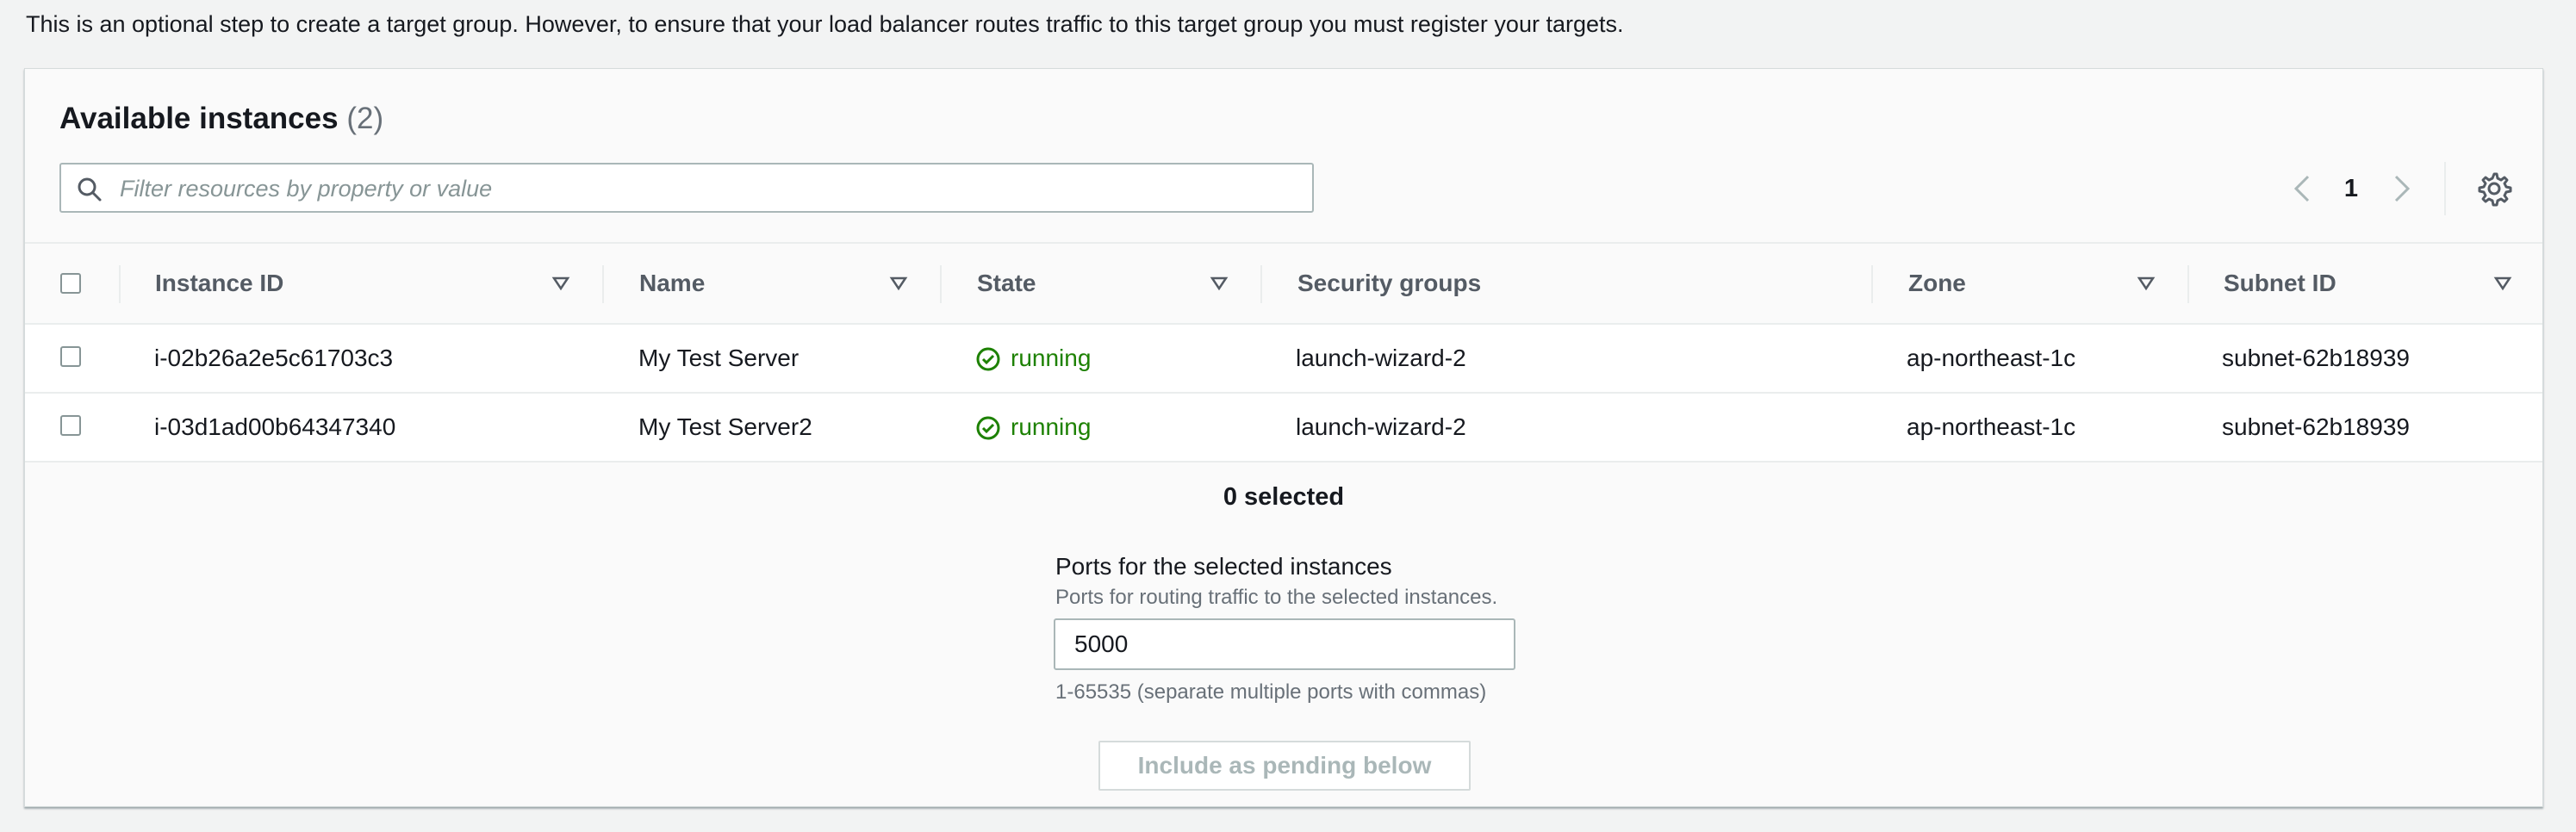 This screenshot has height=832, width=2576. I want to click on filter-box, so click(687, 188).